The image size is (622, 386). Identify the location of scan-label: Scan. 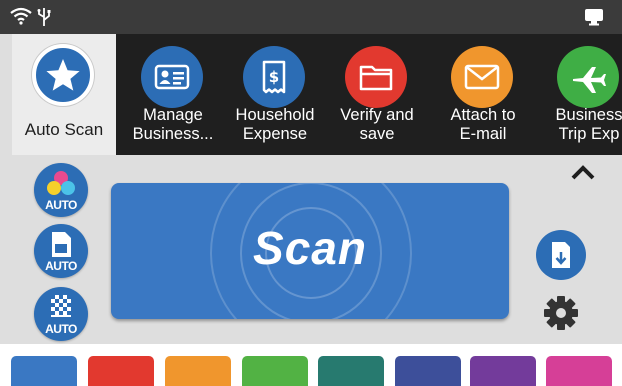
(310, 248).